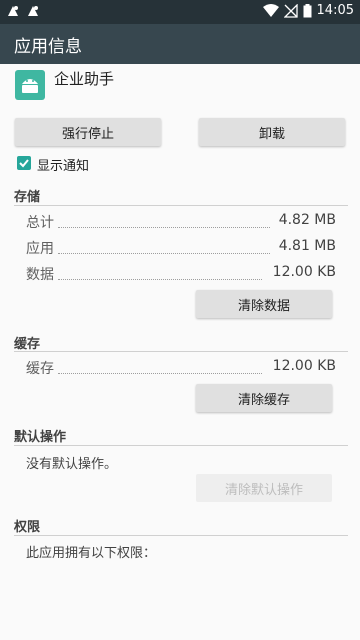  I want to click on defaults-text: 没有默认操作。, so click(72, 464).